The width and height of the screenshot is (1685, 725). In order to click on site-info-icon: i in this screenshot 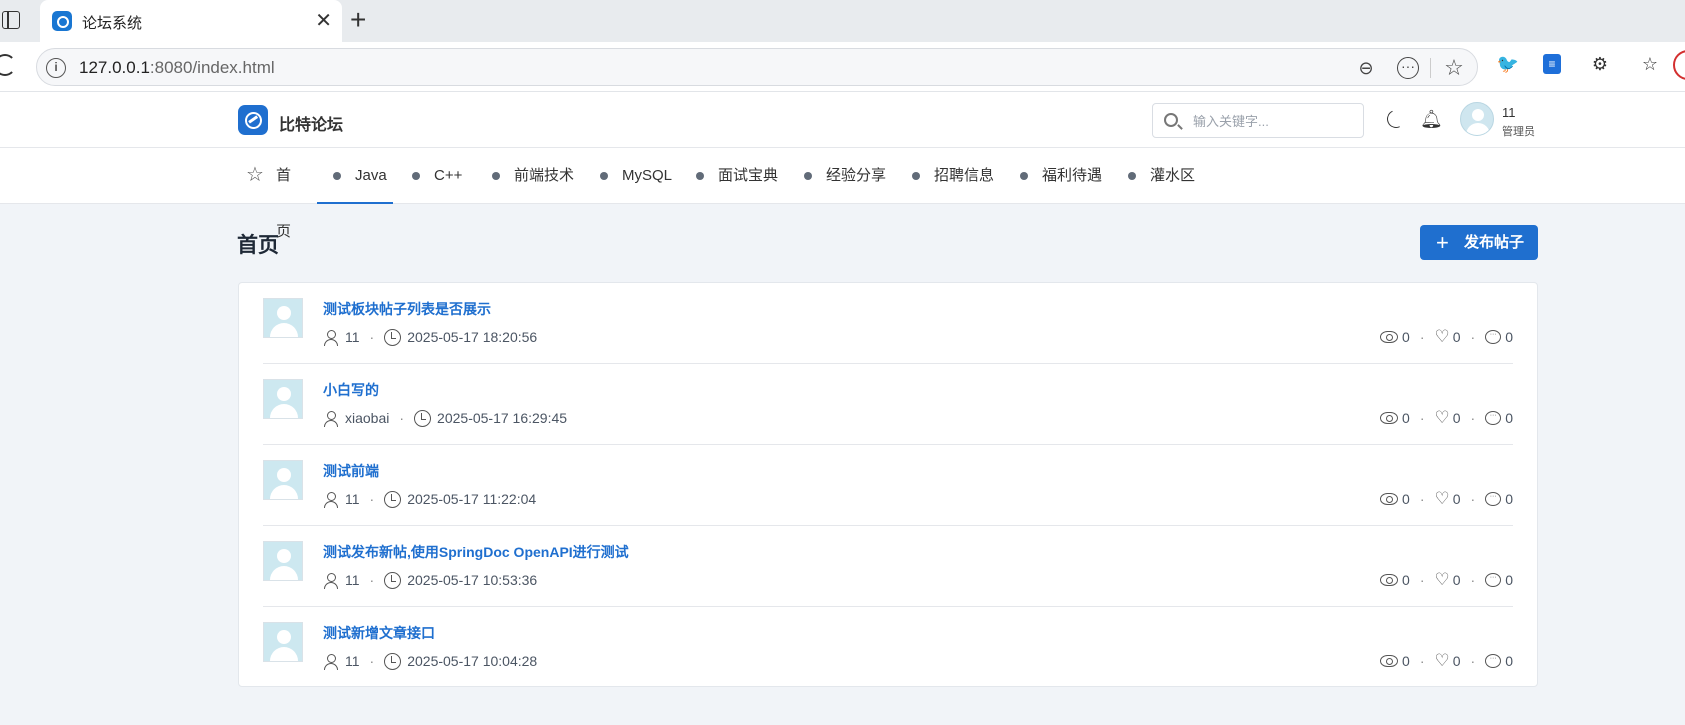, I will do `click(56, 68)`.